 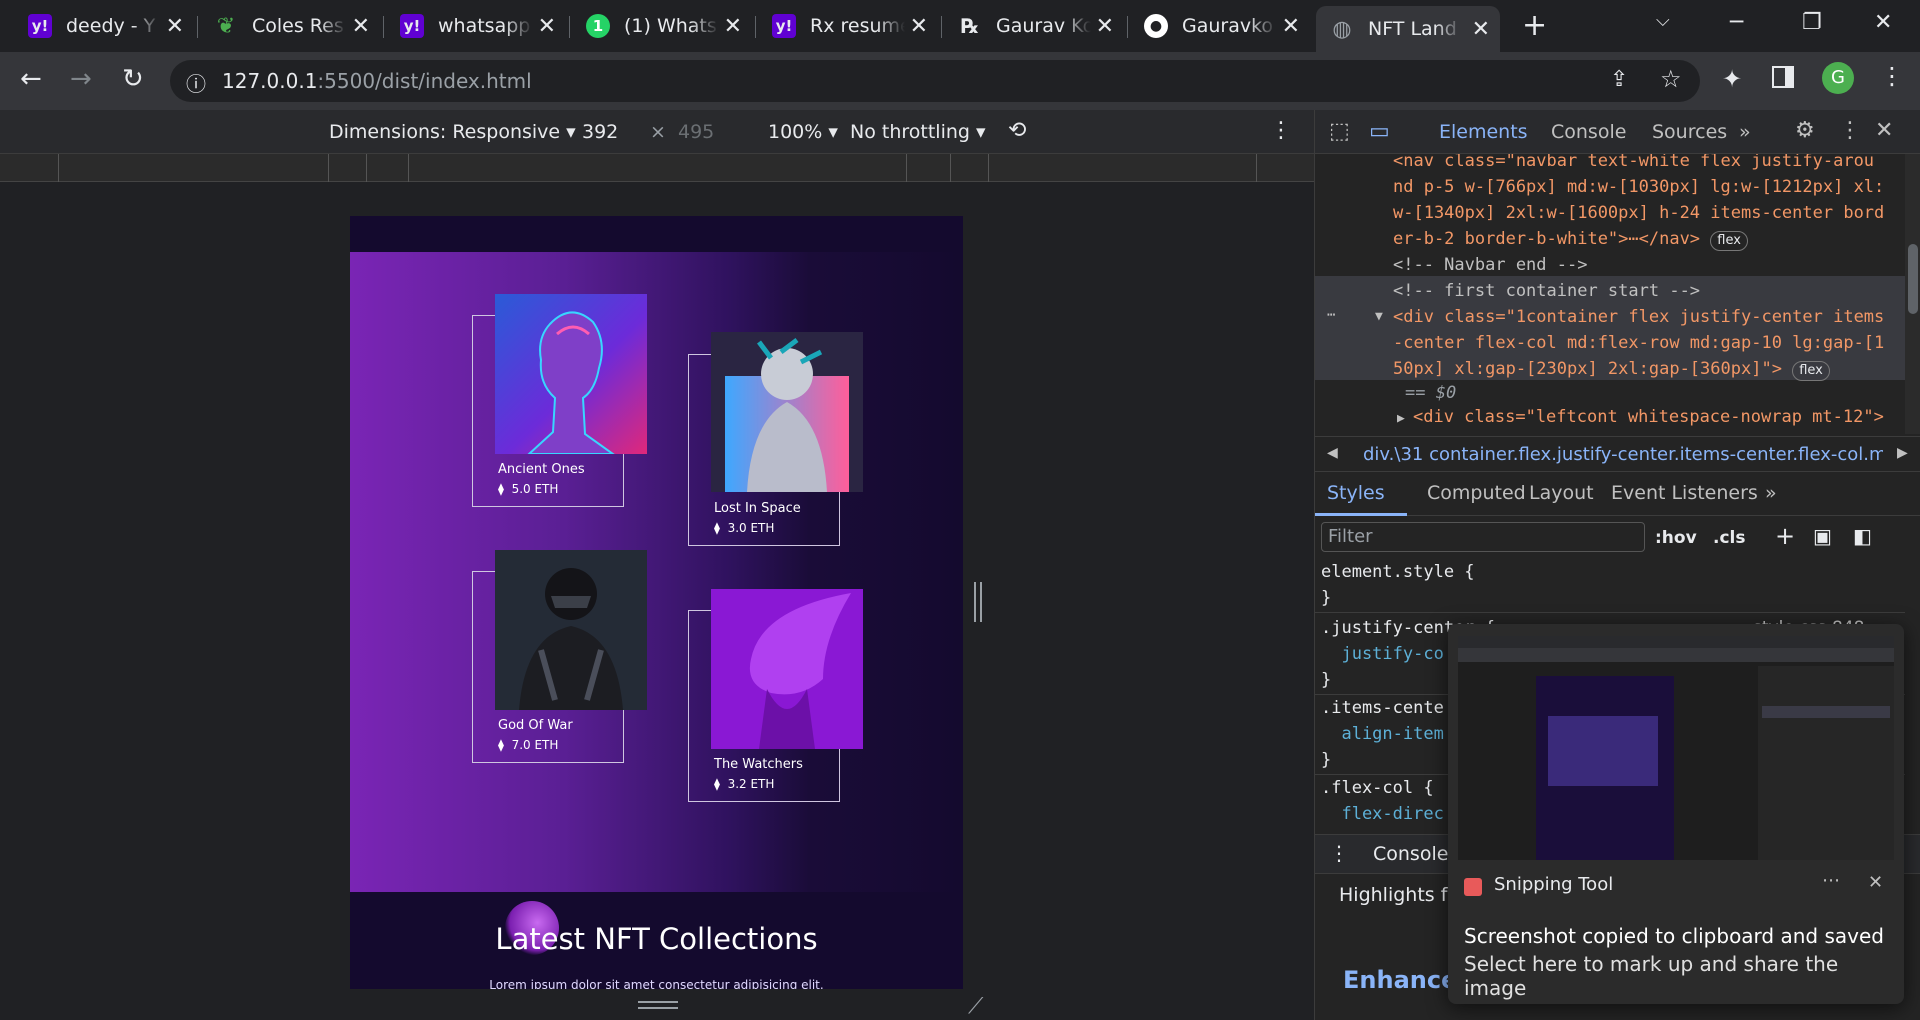 I want to click on node-actions-icon: ⋯, so click(x=1331, y=315).